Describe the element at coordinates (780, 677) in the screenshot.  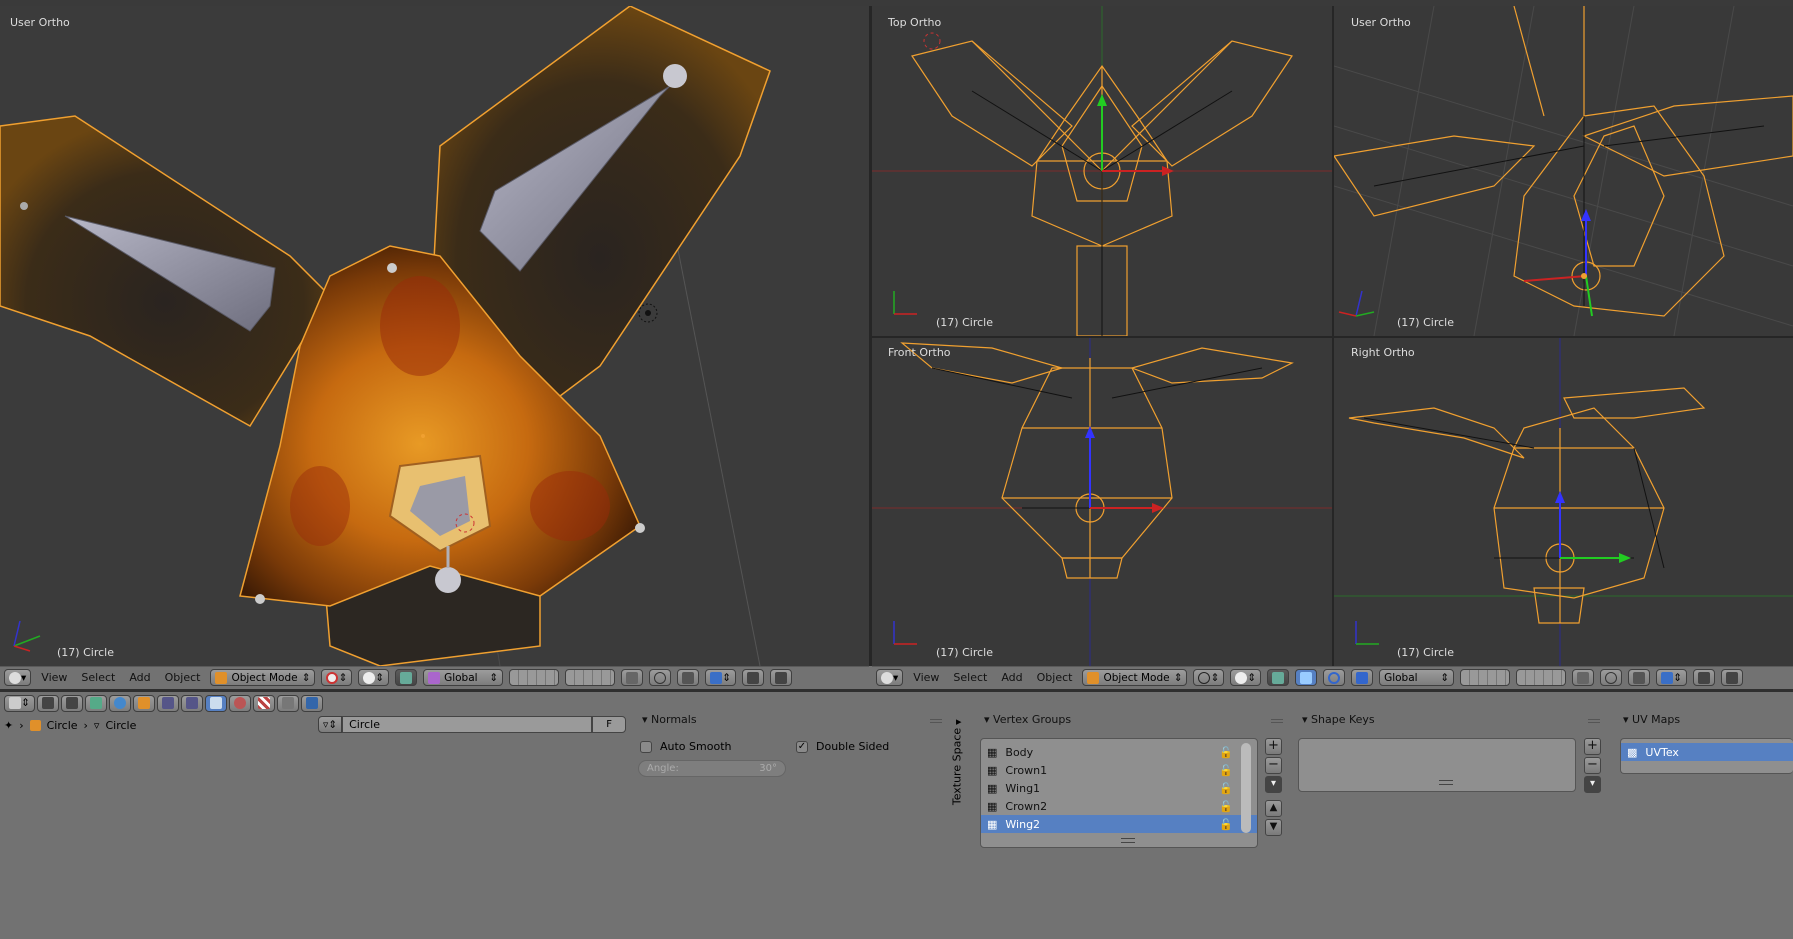
I see `render-anim-button` at that location.